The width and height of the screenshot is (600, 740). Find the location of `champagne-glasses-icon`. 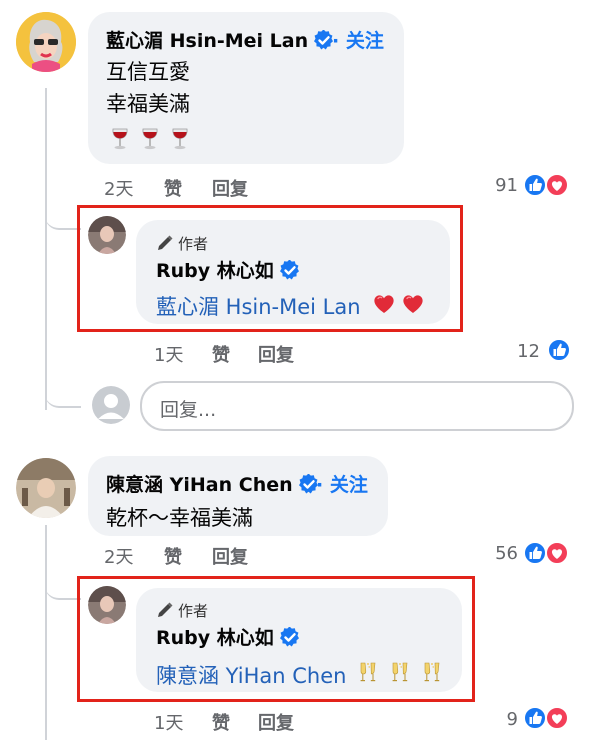

champagne-glasses-icon is located at coordinates (404, 674).